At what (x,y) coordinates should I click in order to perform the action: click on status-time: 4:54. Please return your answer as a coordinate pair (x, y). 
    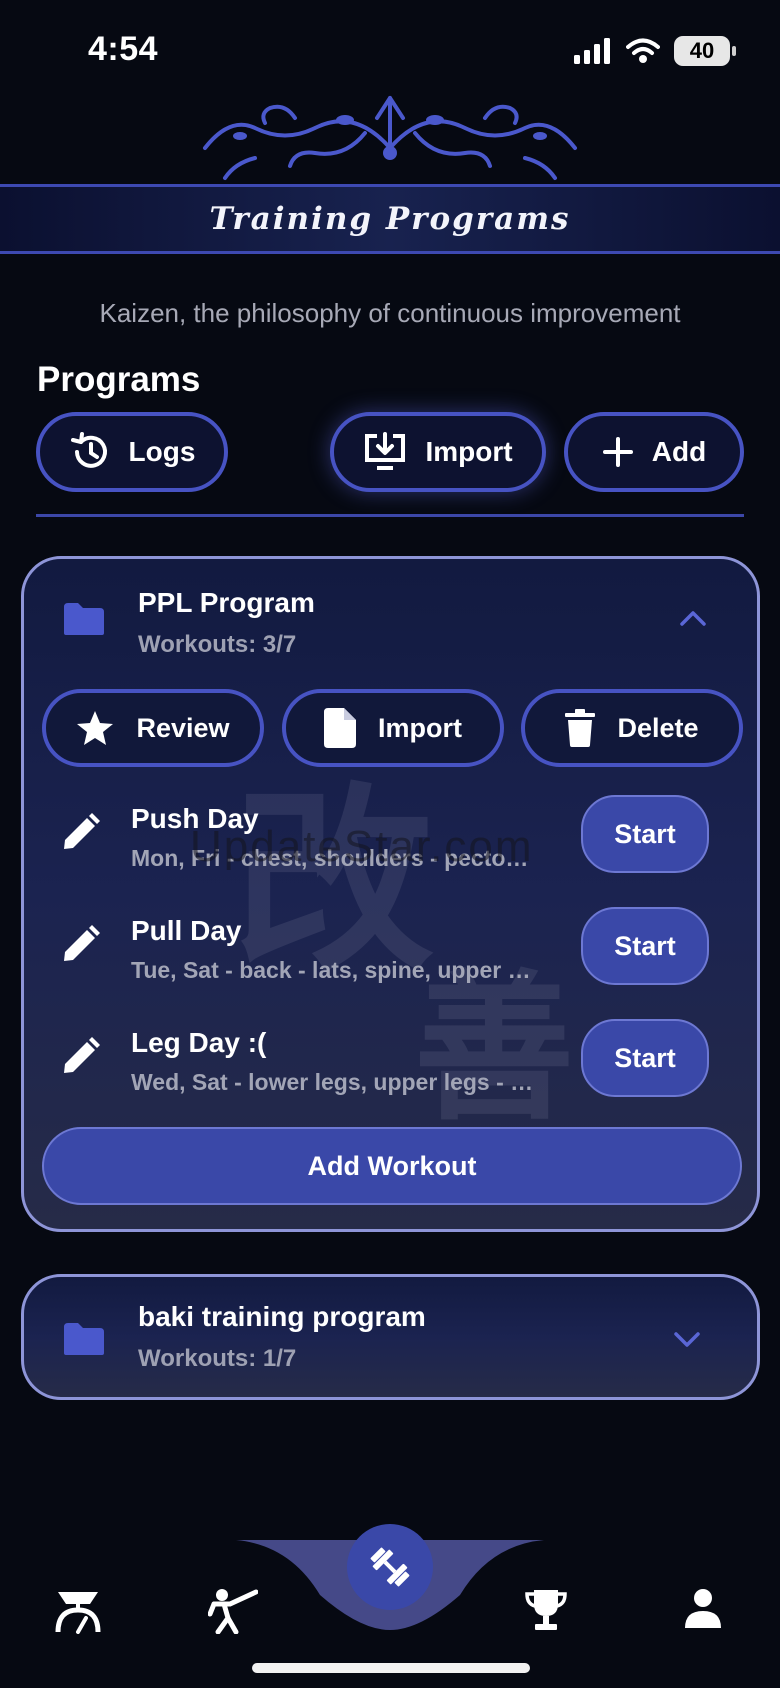
    Looking at the image, I should click on (123, 49).